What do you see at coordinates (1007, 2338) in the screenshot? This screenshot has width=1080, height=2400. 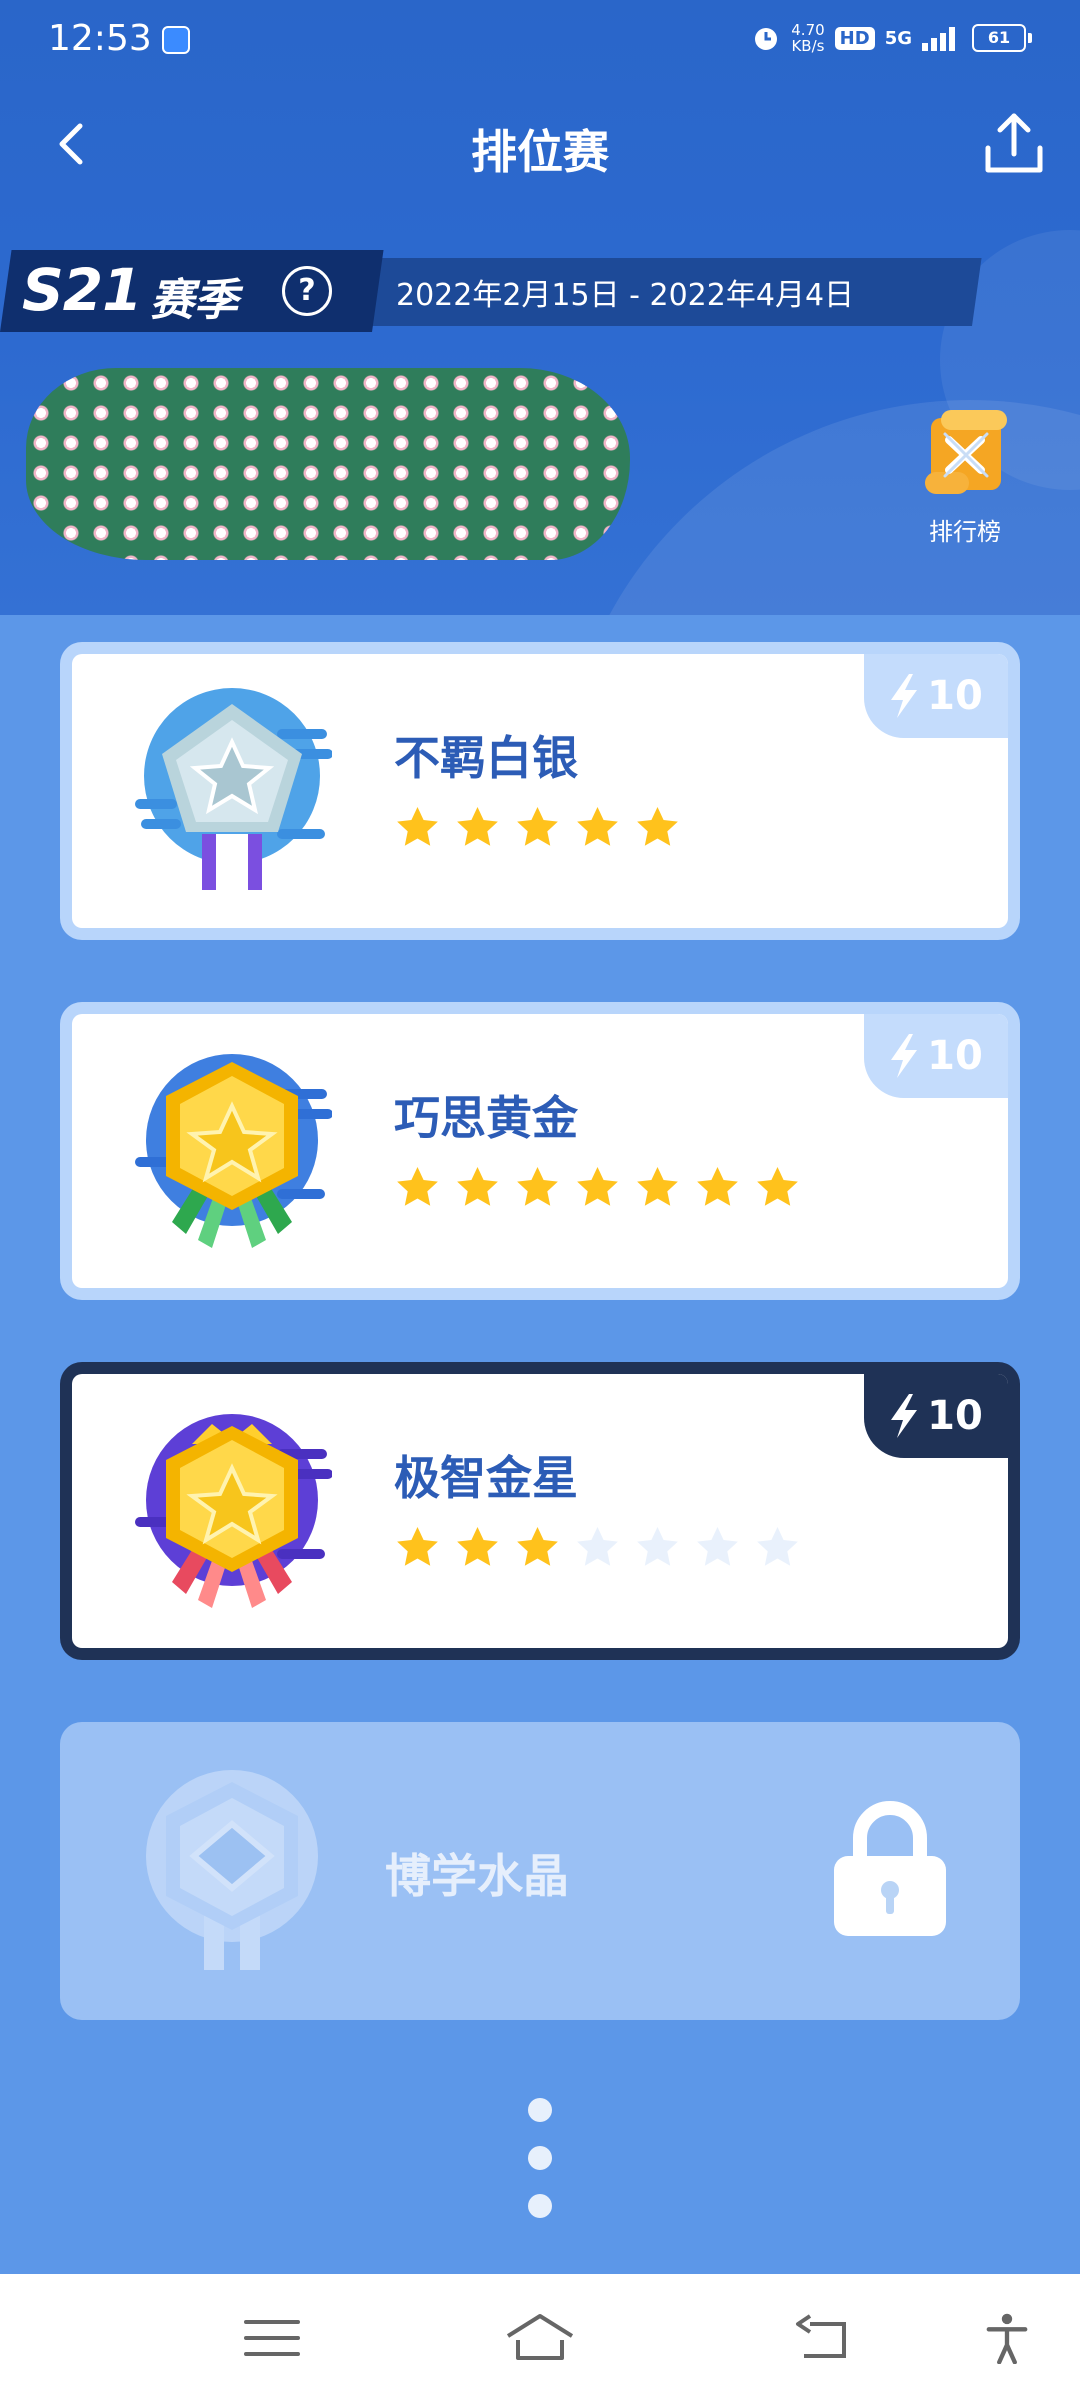 I see `accessibility-icon` at bounding box center [1007, 2338].